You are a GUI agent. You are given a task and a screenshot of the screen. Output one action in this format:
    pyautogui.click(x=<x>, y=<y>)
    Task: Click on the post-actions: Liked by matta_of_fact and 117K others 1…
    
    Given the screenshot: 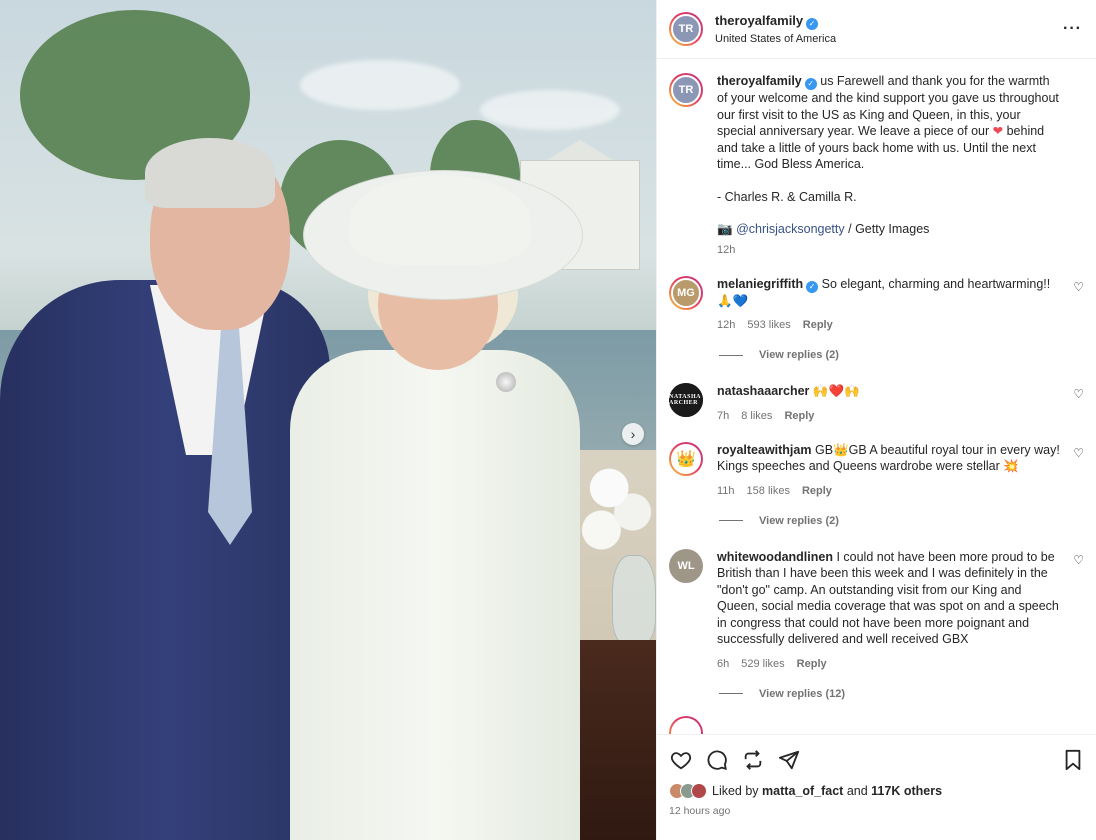 What is the action you would take?
    pyautogui.click(x=876, y=787)
    